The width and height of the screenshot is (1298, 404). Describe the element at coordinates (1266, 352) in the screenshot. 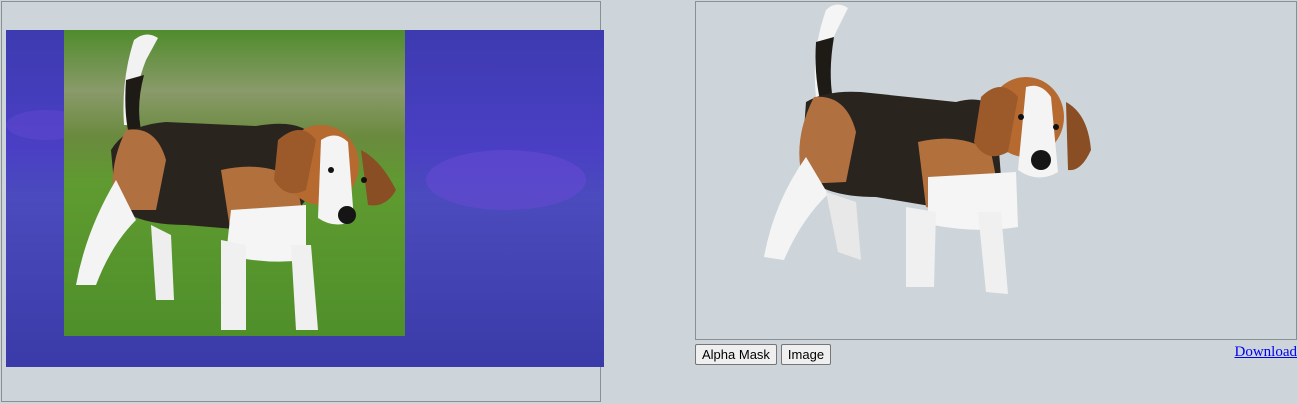

I see `download-link: Download` at that location.